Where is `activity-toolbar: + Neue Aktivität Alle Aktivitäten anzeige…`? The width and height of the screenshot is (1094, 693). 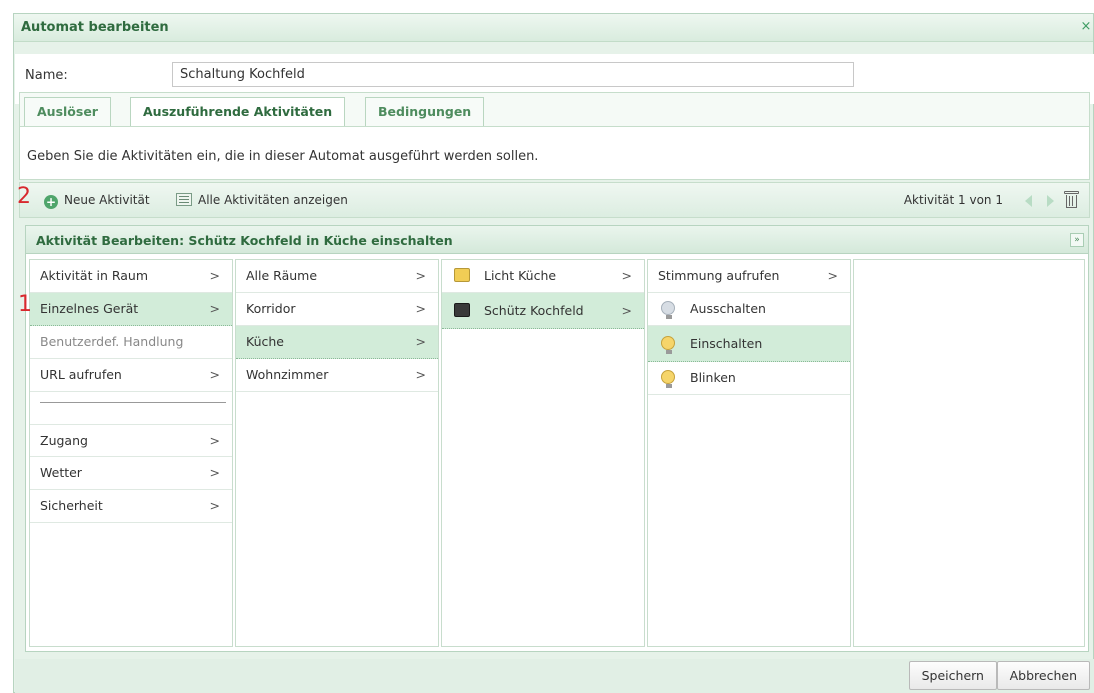 activity-toolbar: + Neue Aktivität Alle Aktivitäten anzeige… is located at coordinates (554, 200).